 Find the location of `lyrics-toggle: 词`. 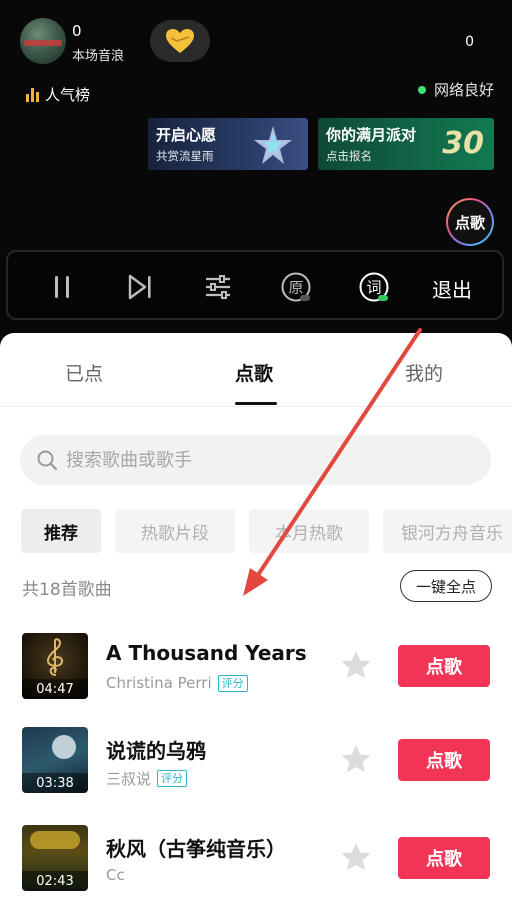

lyrics-toggle: 词 is located at coordinates (374, 287).